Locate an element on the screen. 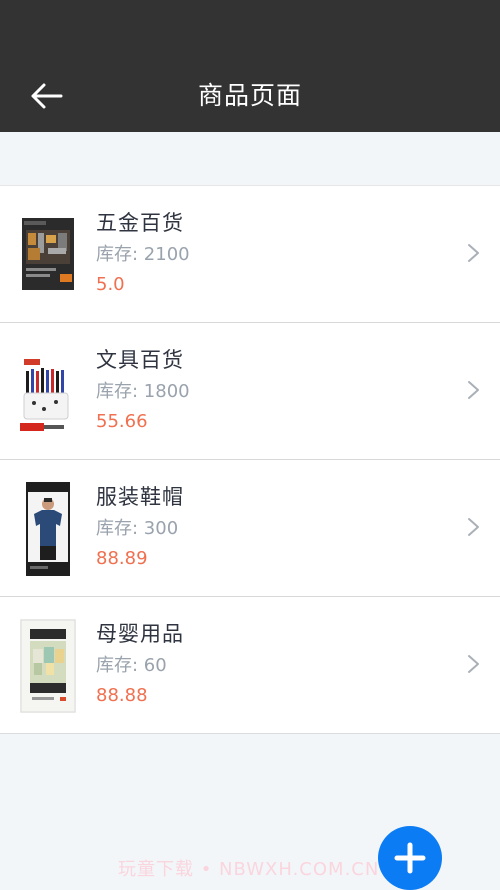 This screenshot has width=500, height=890. watermark-text: 玩童下载 • NBWXH.COM.CN is located at coordinates (249, 869).